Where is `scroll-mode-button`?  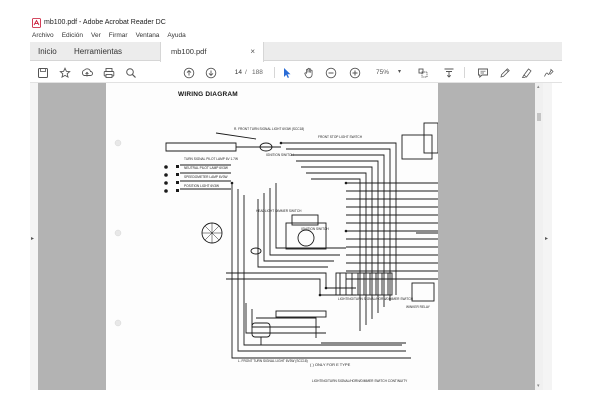
scroll-mode-button is located at coordinates (448, 72).